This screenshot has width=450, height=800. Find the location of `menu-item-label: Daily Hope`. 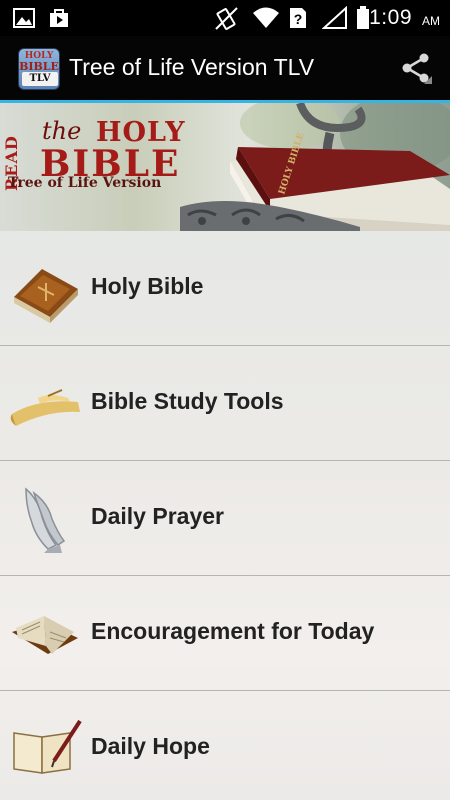

menu-item-label: Daily Hope is located at coordinates (150, 746).